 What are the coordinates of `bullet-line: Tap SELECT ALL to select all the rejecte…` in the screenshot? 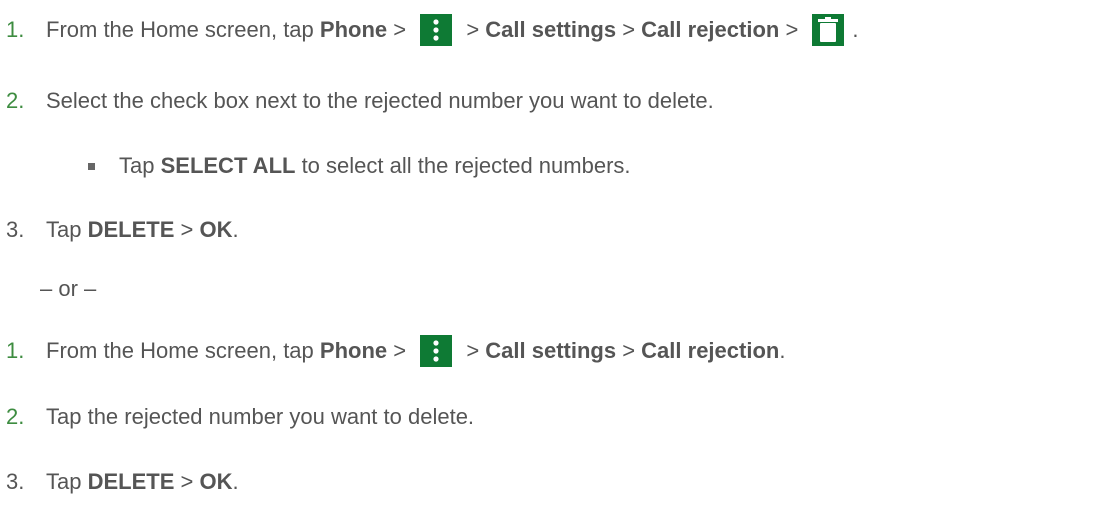 It's located at (315, 166).